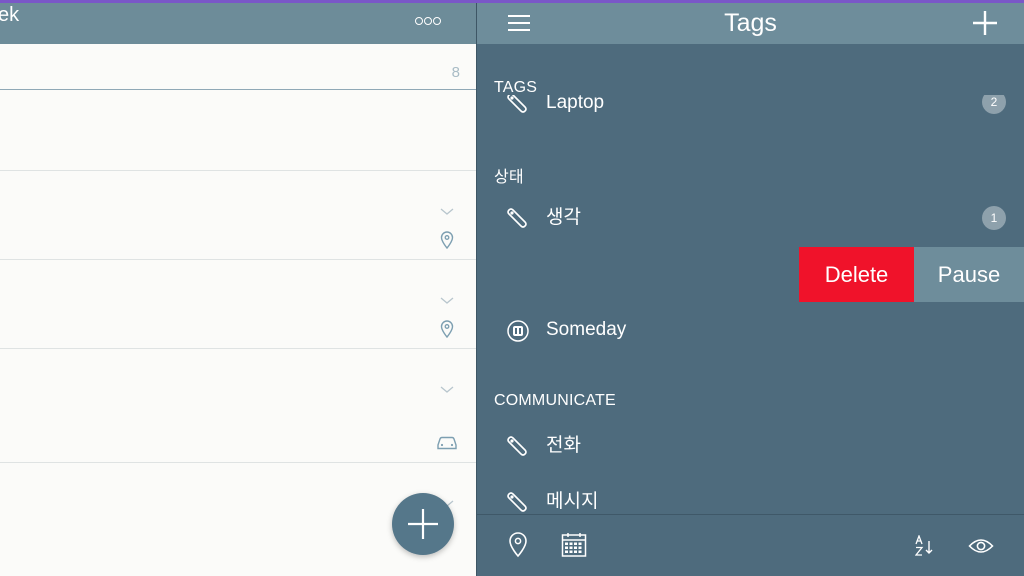 The image size is (1024, 576). What do you see at coordinates (969, 274) in the screenshot?
I see `pause-button: Pause` at bounding box center [969, 274].